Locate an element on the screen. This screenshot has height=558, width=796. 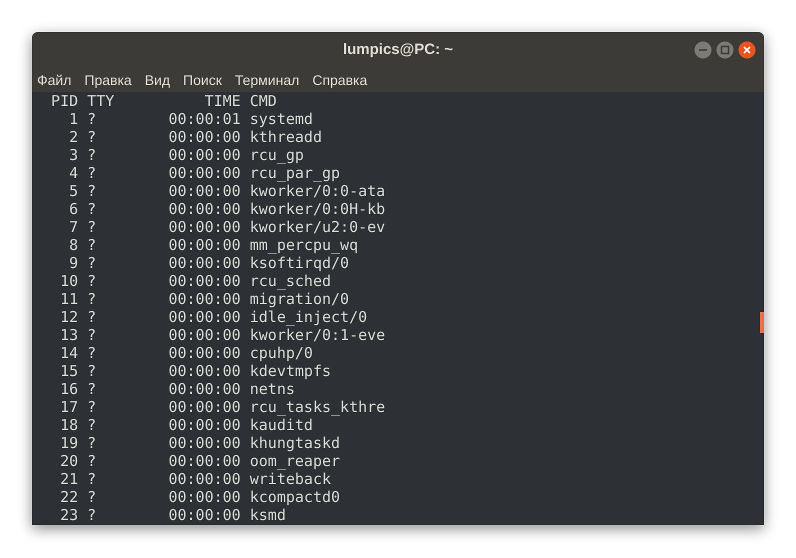
process-line: 20 ? 00:00:00 oom_reaper is located at coordinates (199, 461).